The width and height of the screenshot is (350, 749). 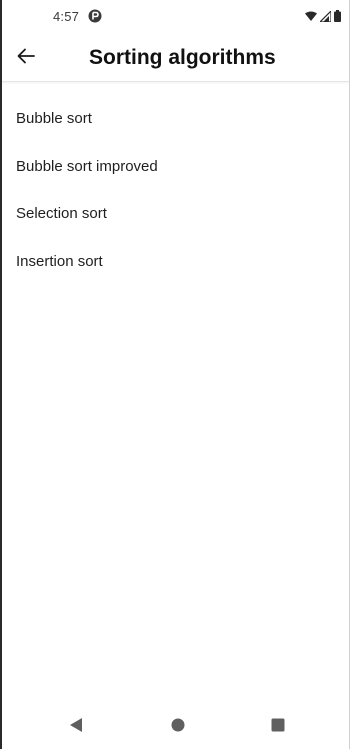 I want to click on app-bar: Sorting algorithms, so click(x=175, y=58).